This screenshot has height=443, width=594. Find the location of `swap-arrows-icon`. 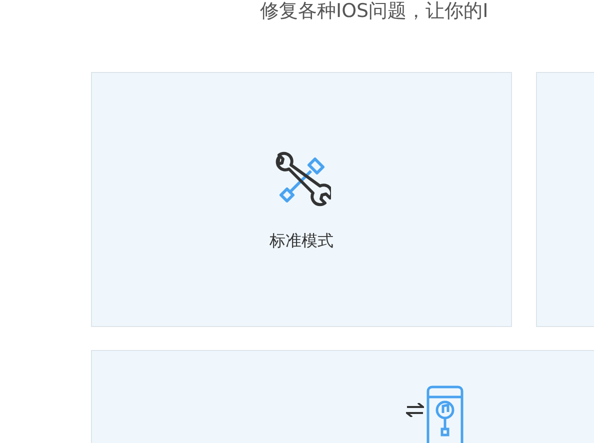

swap-arrows-icon is located at coordinates (415, 410).